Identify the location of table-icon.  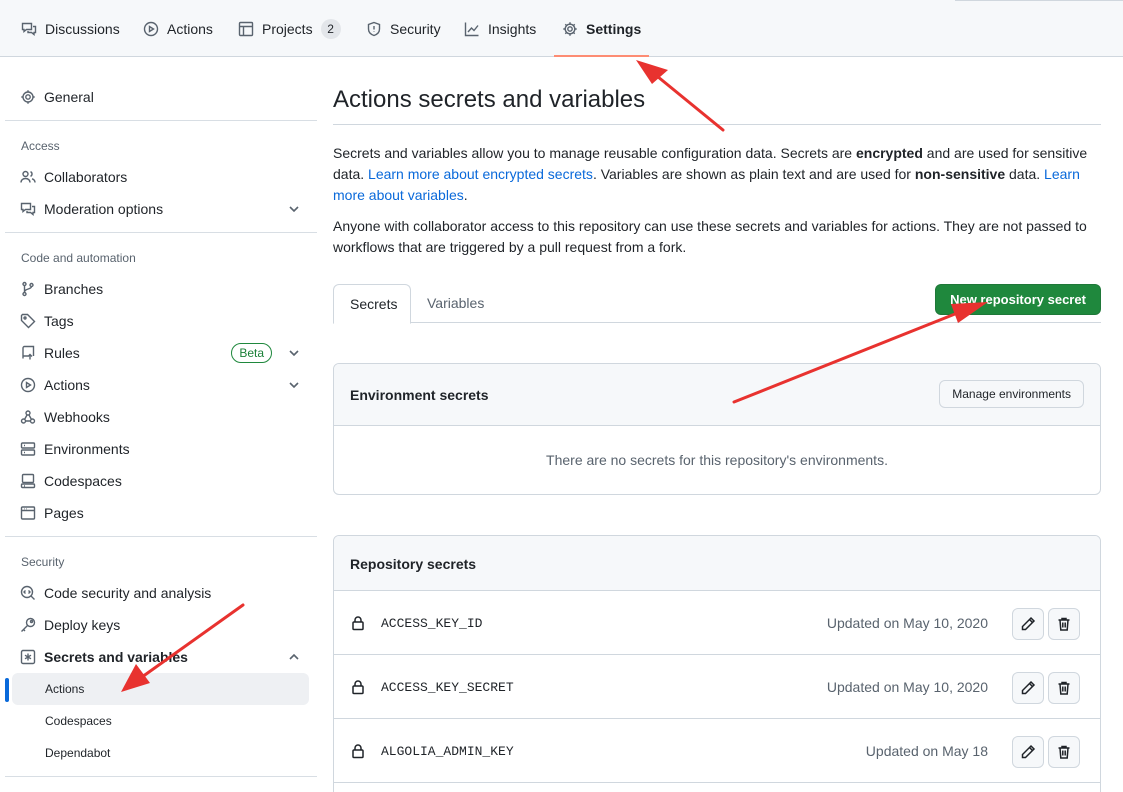
(246, 28).